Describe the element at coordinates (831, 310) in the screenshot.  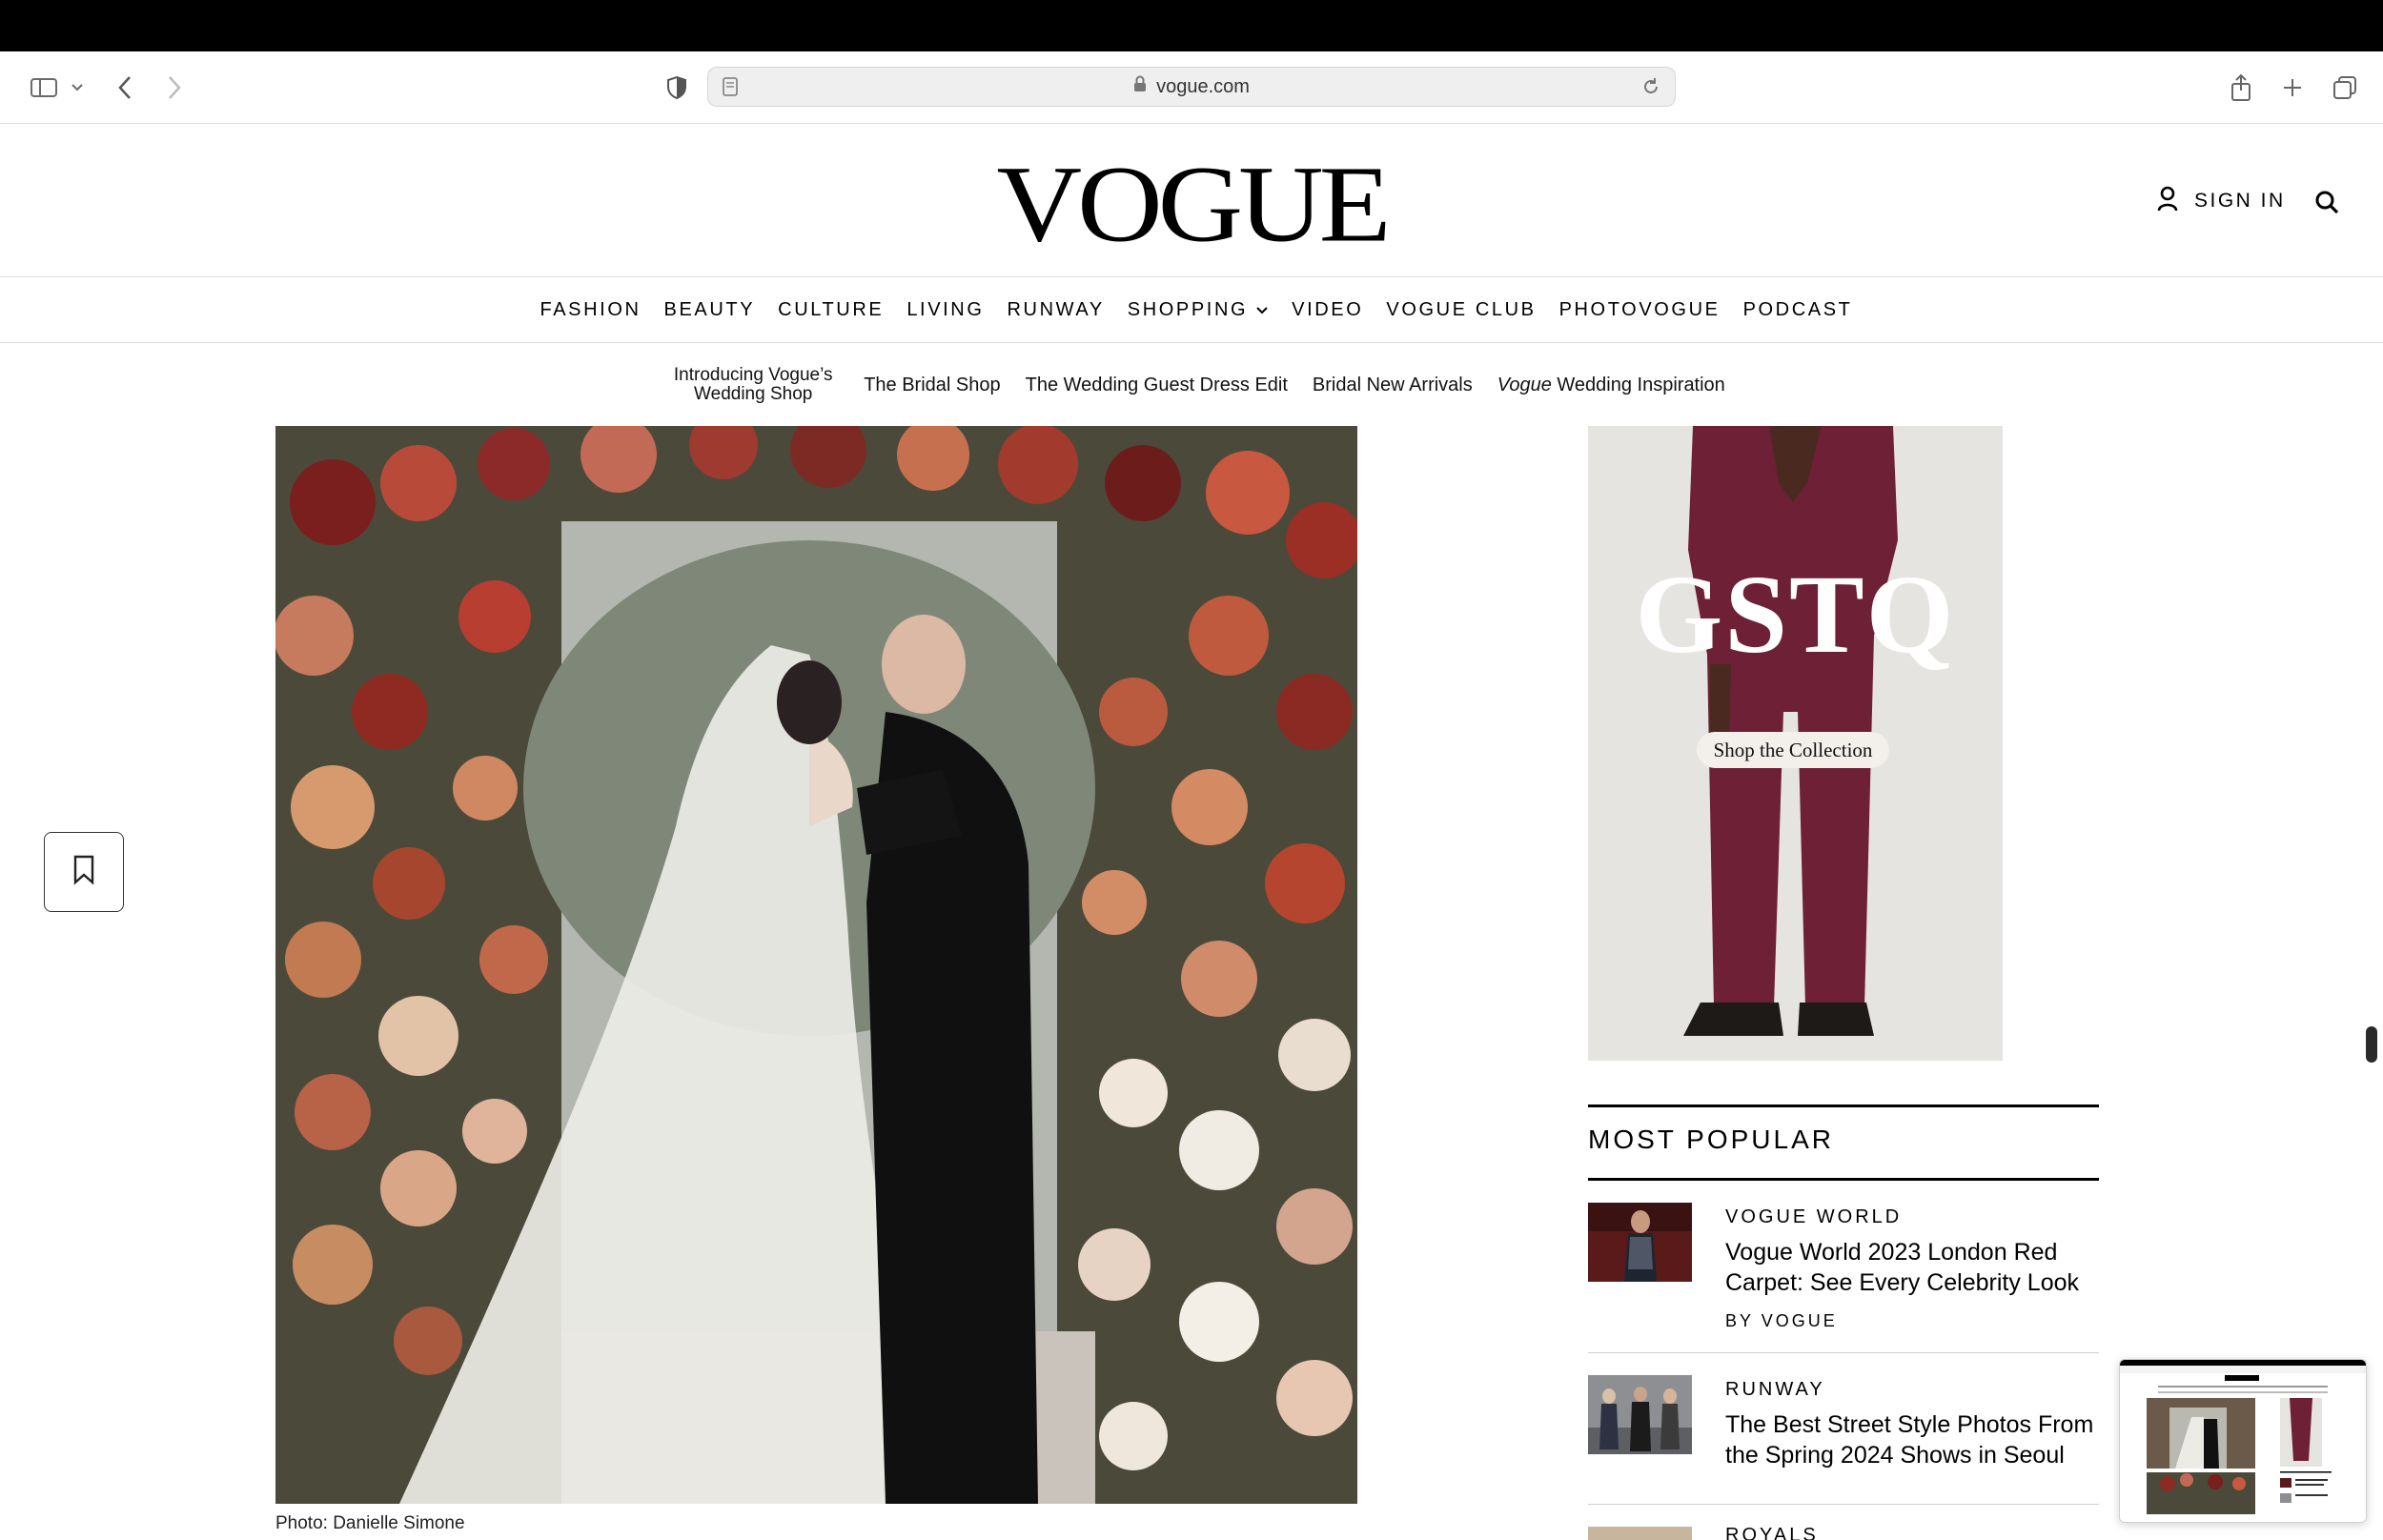
I see `nav-culture: CULTURE` at that location.